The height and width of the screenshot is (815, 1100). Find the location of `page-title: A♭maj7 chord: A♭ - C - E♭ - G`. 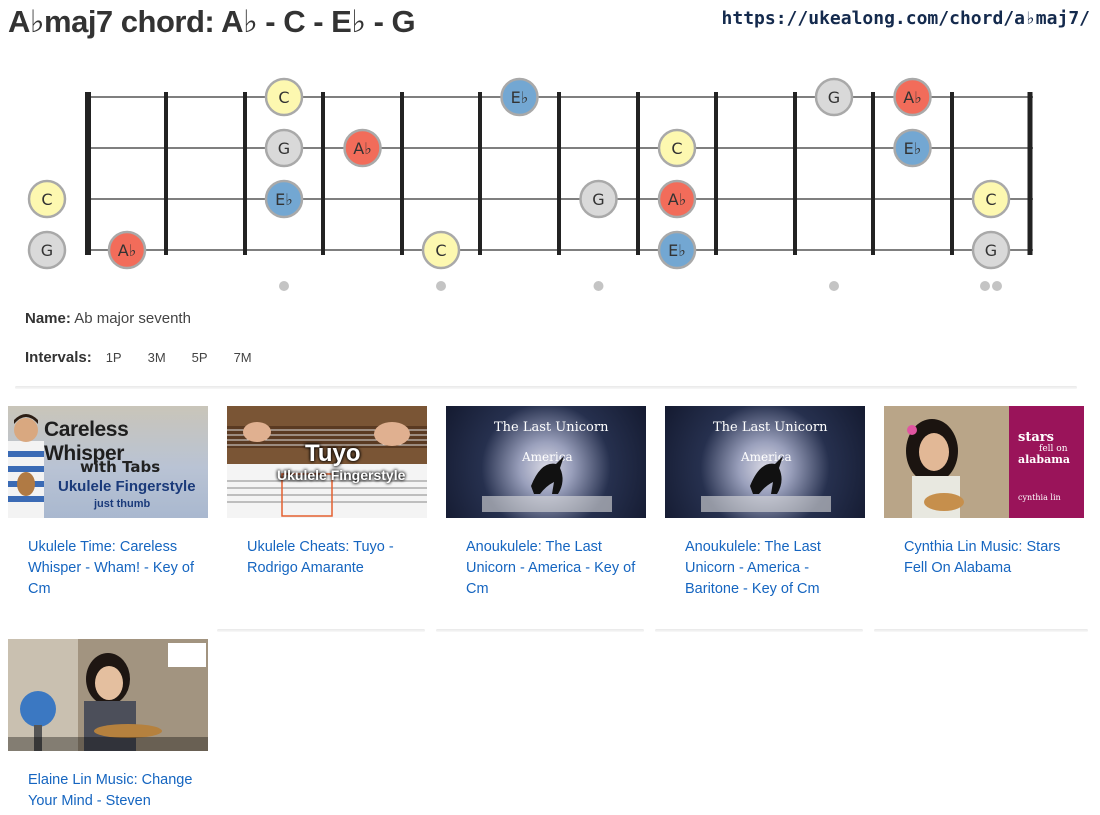

page-title: A♭maj7 chord: A♭ - C - E♭ - G is located at coordinates (212, 21).